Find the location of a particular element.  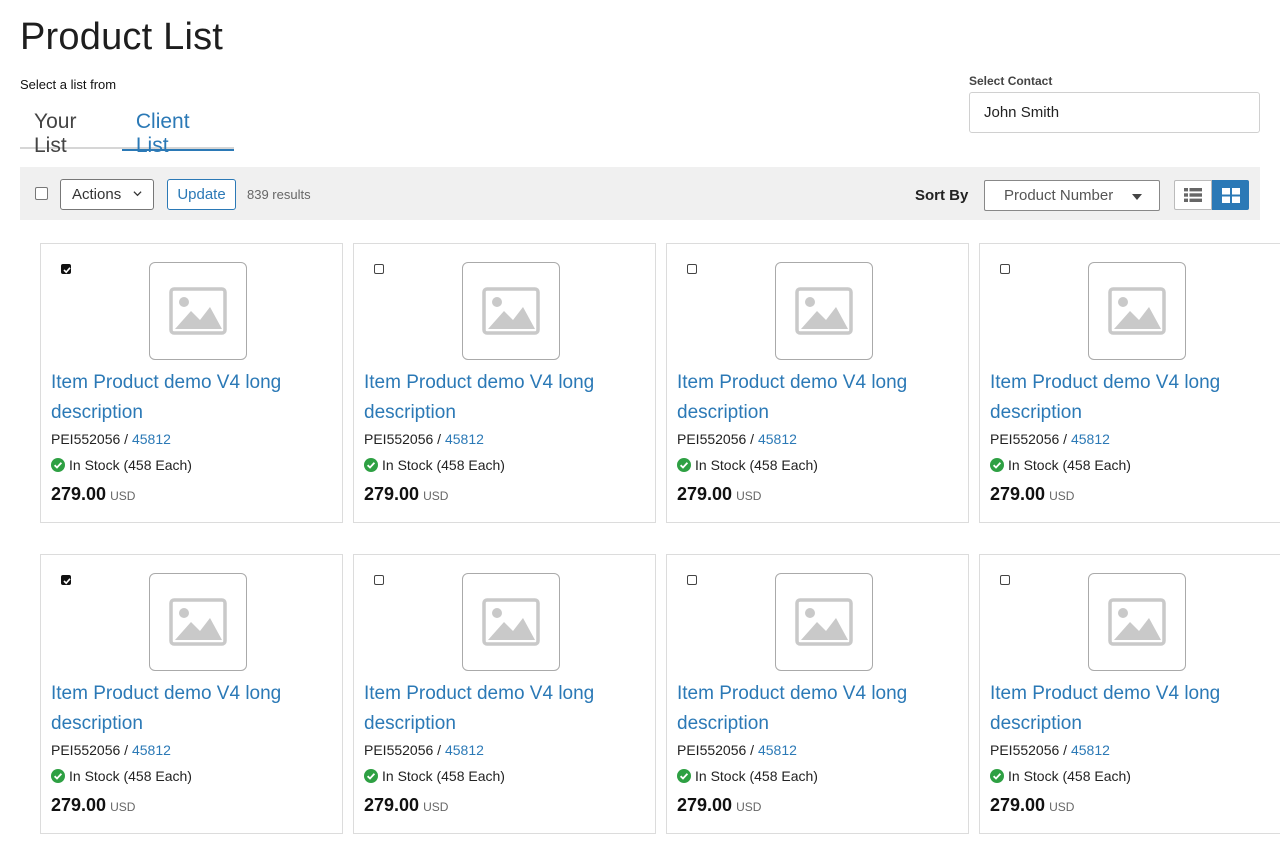

select-contact-label: Select Contact is located at coordinates (1011, 81).